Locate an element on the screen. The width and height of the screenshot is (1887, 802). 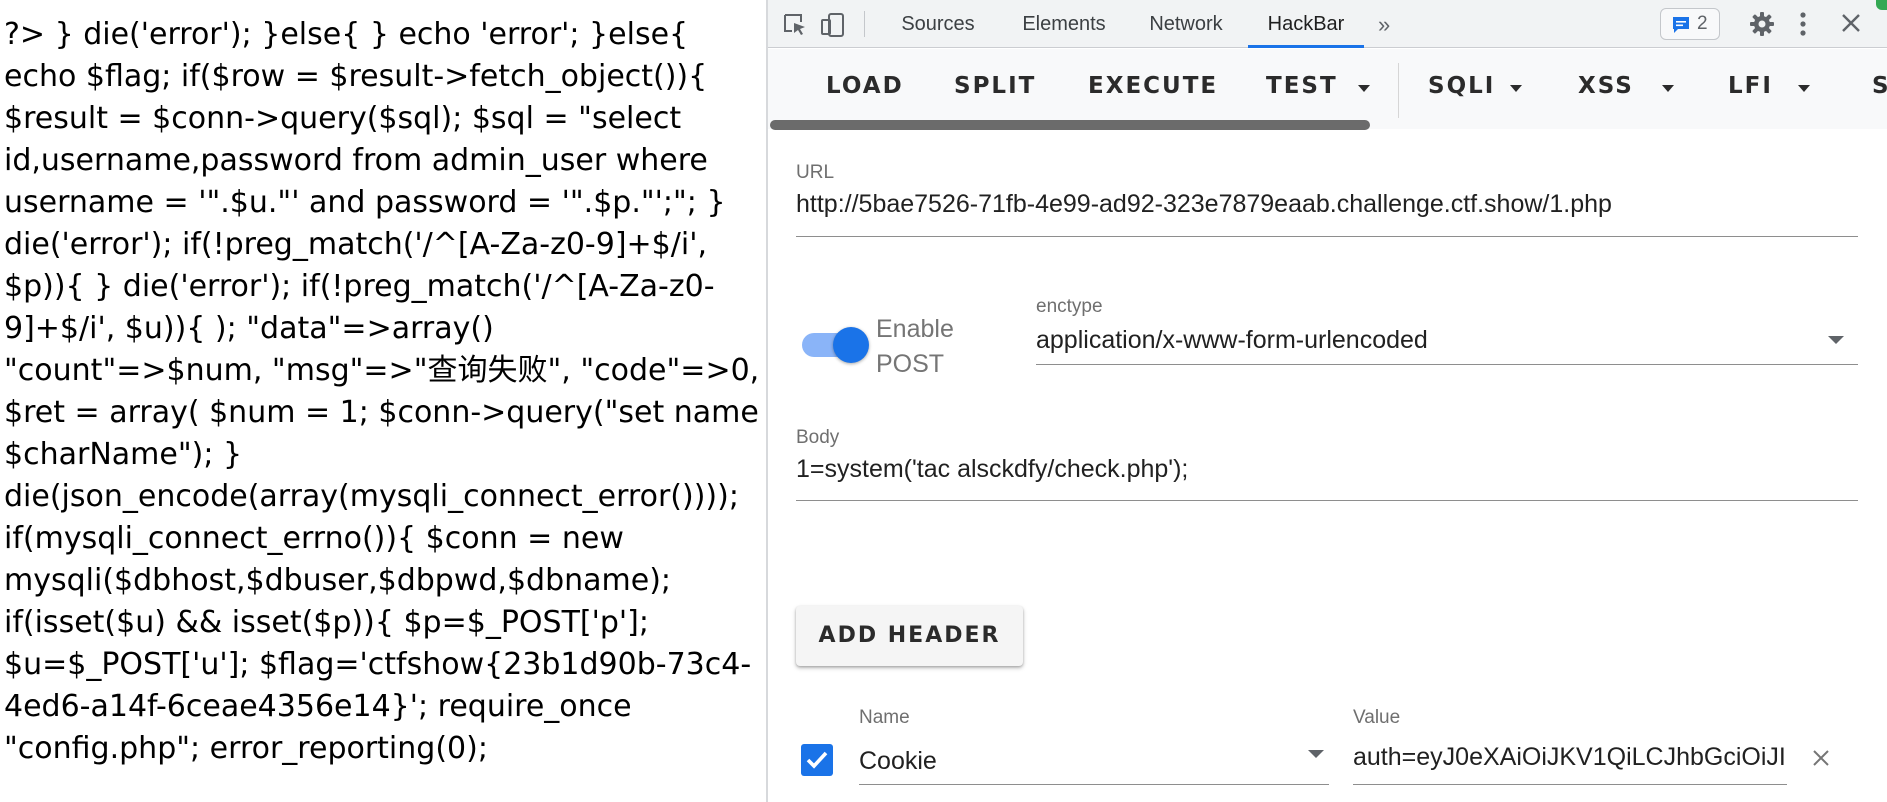
tab-sources: Sources is located at coordinates (938, 24).